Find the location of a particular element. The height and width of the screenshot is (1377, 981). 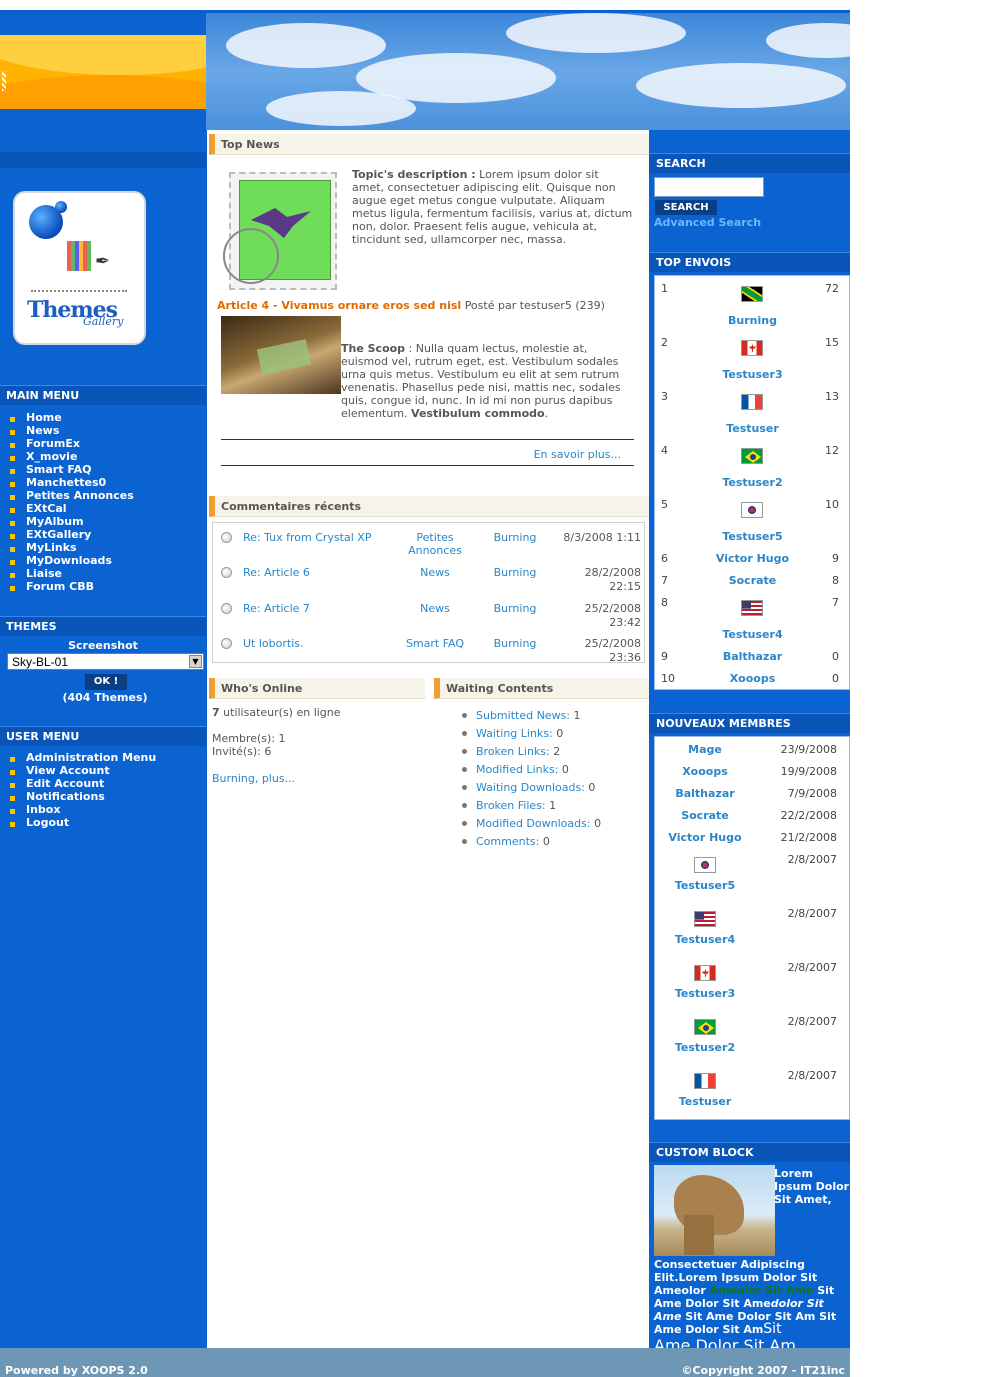

waiting-item: Modified Downloads: 0 is located at coordinates (531, 826).